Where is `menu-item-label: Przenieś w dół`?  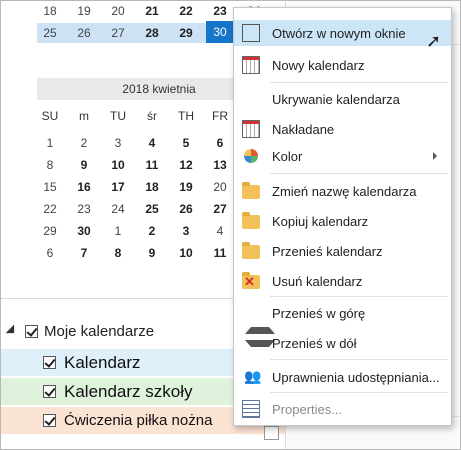
menu-item-label: Przenieś w dół is located at coordinates (314, 343).